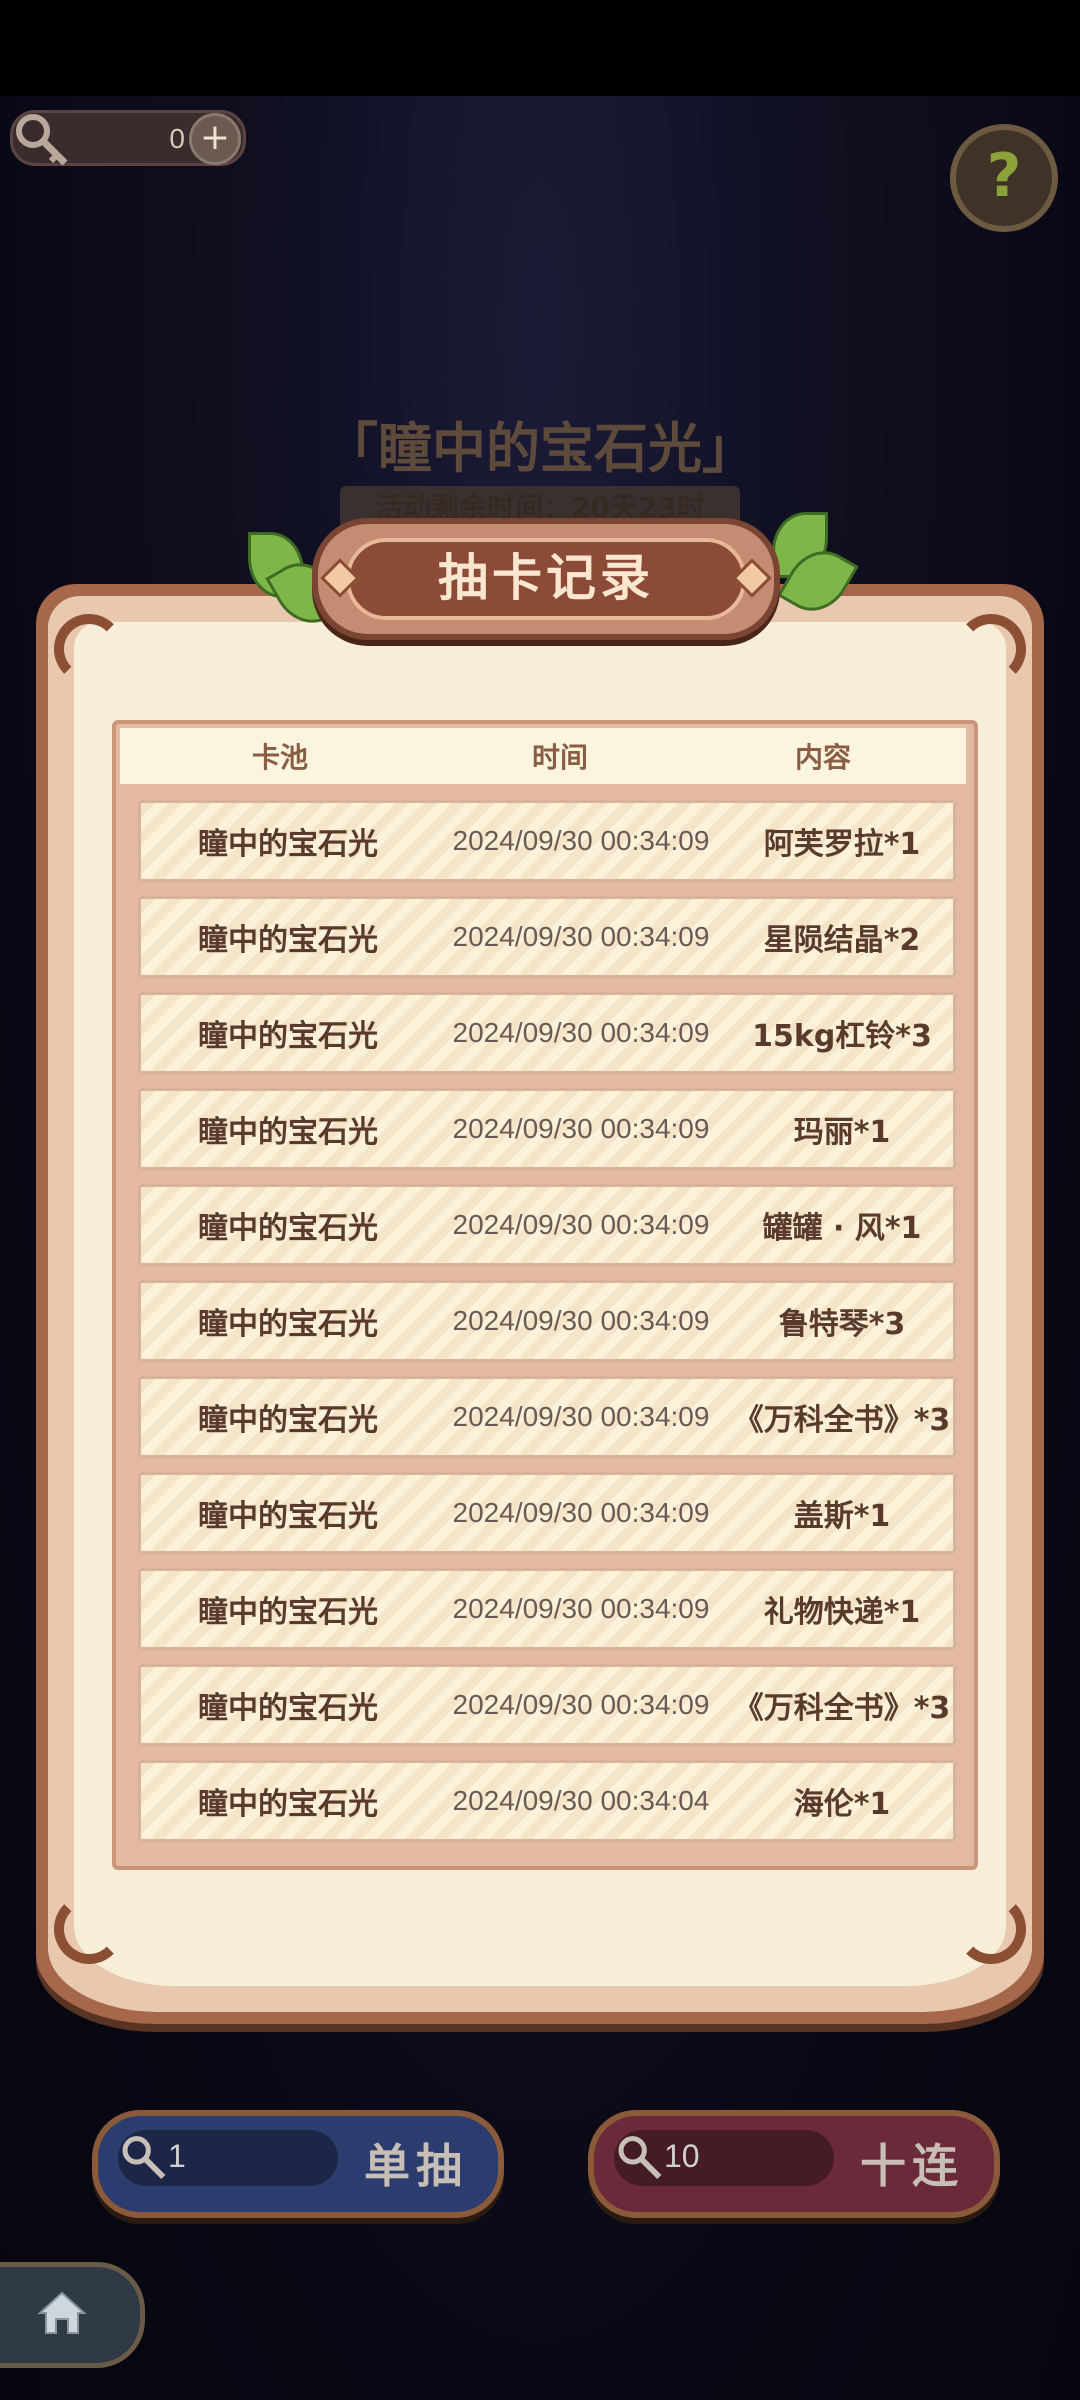  I want to click on row-content: 礼物快递*1, so click(842, 1612).